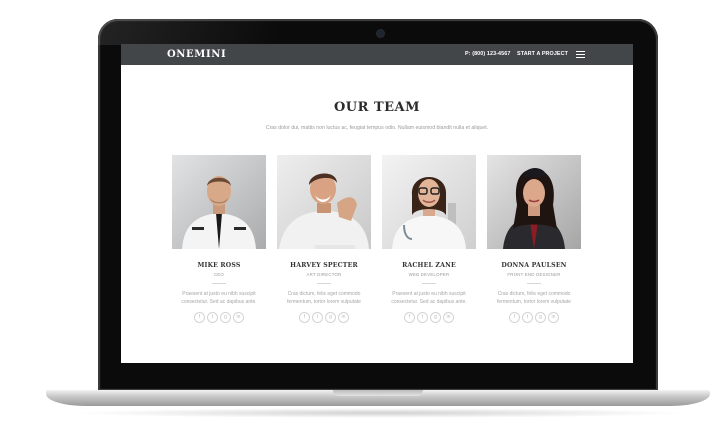  What do you see at coordinates (534, 265) in the screenshot?
I see `team-member-name: DONNA PAULSEN` at bounding box center [534, 265].